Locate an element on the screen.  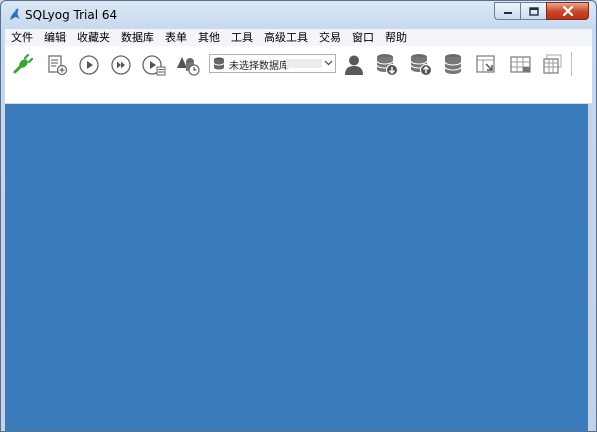
user-manager-icon is located at coordinates (354, 65).